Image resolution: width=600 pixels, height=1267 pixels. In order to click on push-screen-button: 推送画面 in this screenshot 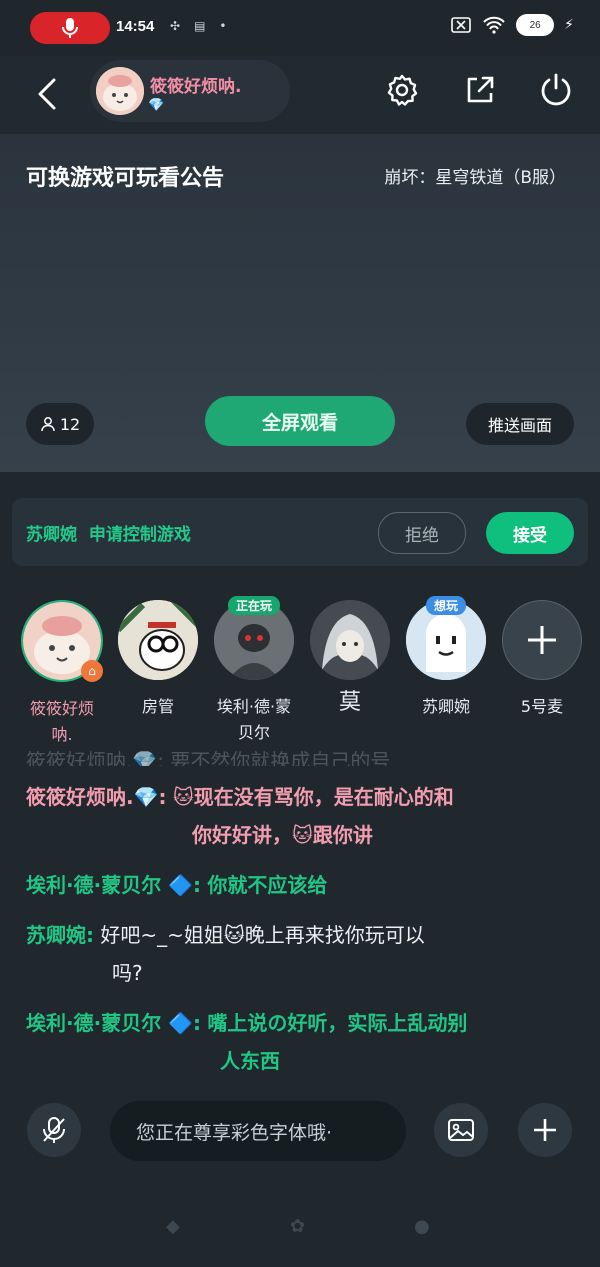, I will do `click(520, 424)`.